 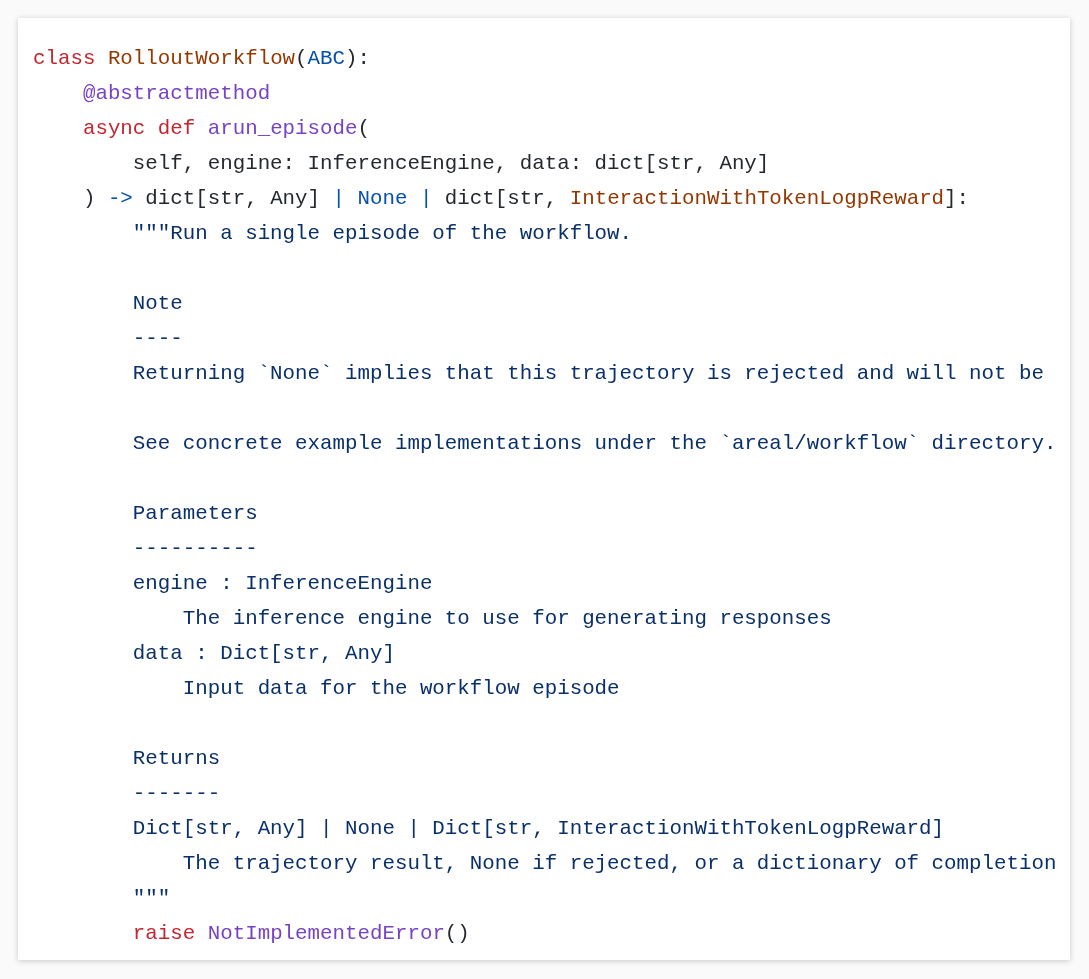 I want to click on code-line: The inference engine to use for generating responses, so click(x=506, y=619).